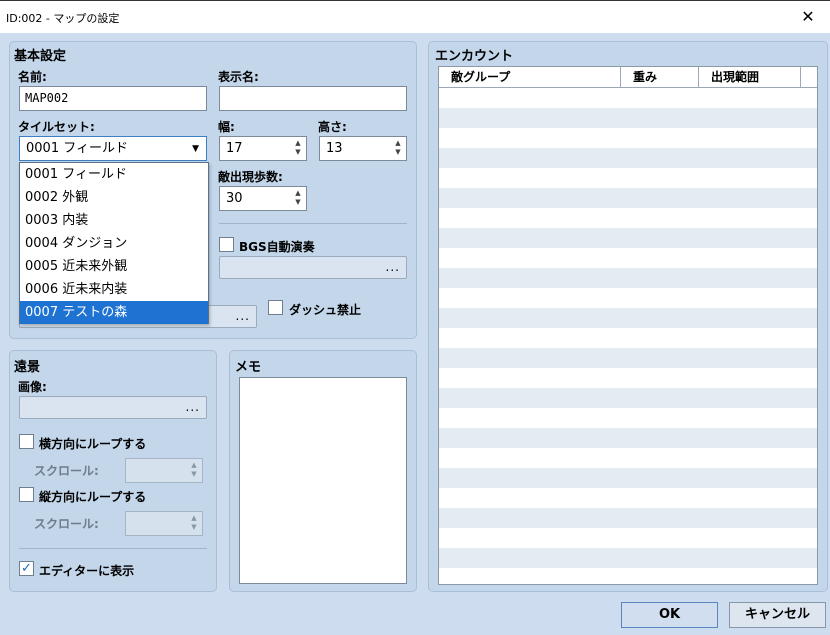  Describe the element at coordinates (164, 470) in the screenshot. I see `scroll-horizontal-stepper: ▲ ▼` at that location.